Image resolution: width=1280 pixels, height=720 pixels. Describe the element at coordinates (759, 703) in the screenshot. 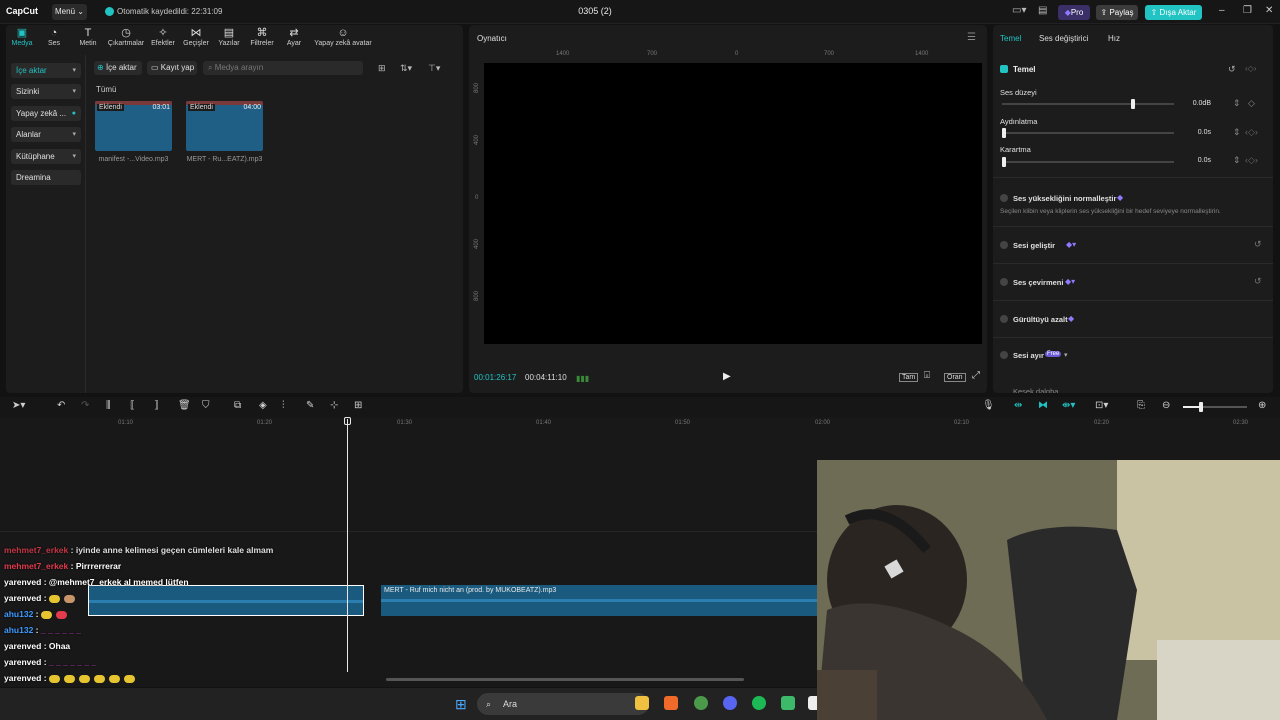

I see `spotify-icon` at that location.